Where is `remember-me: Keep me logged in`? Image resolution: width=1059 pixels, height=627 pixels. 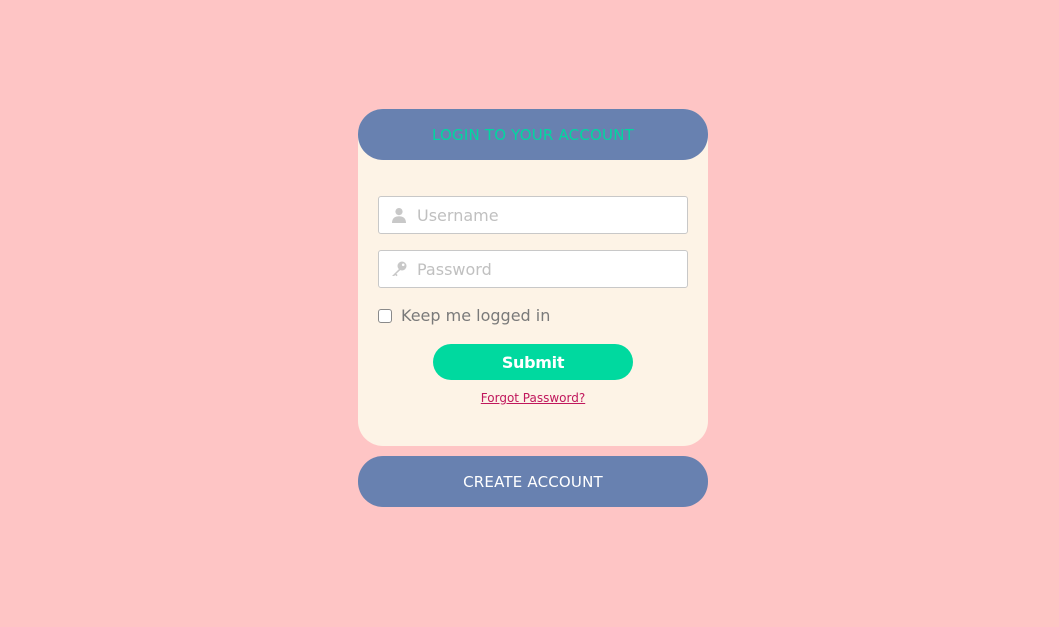 remember-me: Keep me logged in is located at coordinates (464, 315).